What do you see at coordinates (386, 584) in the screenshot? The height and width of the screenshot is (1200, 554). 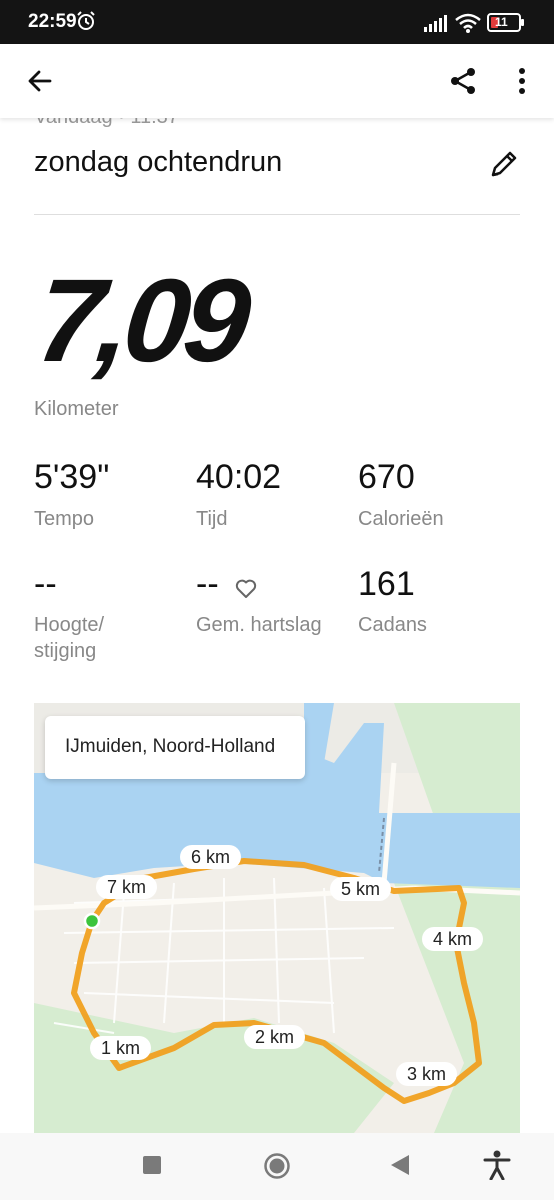 I see `cadence-value: 161` at bounding box center [386, 584].